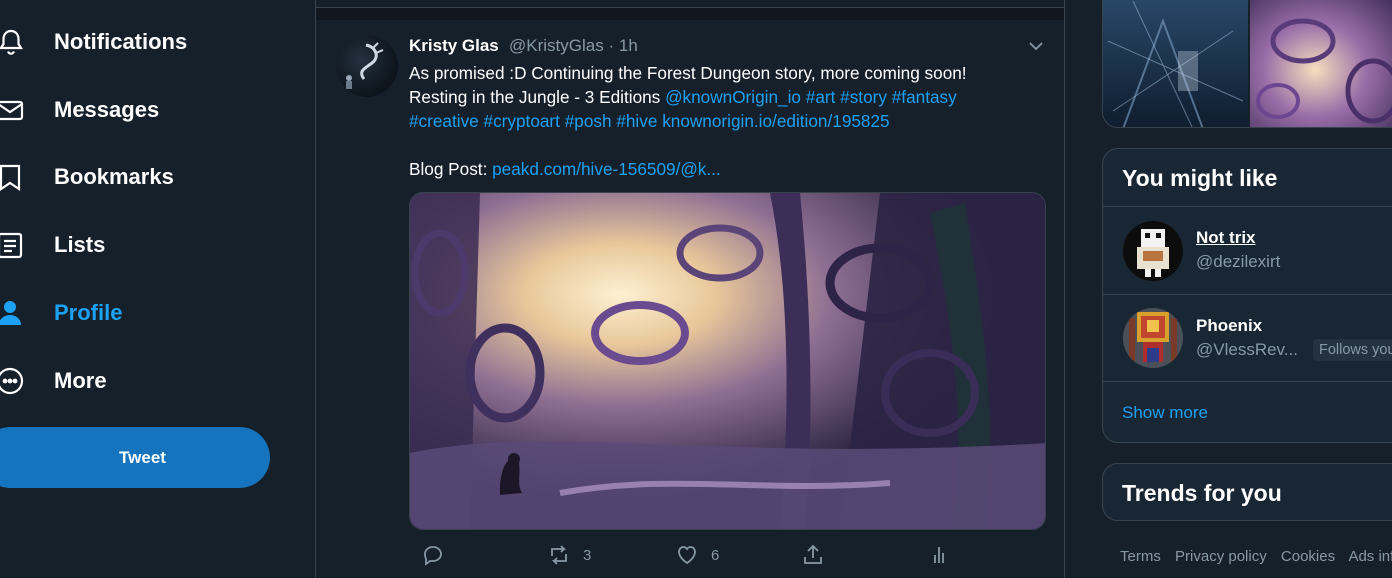 This screenshot has width=1392, height=578. I want to click on footer-link-cookies: Cookies, so click(1308, 556).